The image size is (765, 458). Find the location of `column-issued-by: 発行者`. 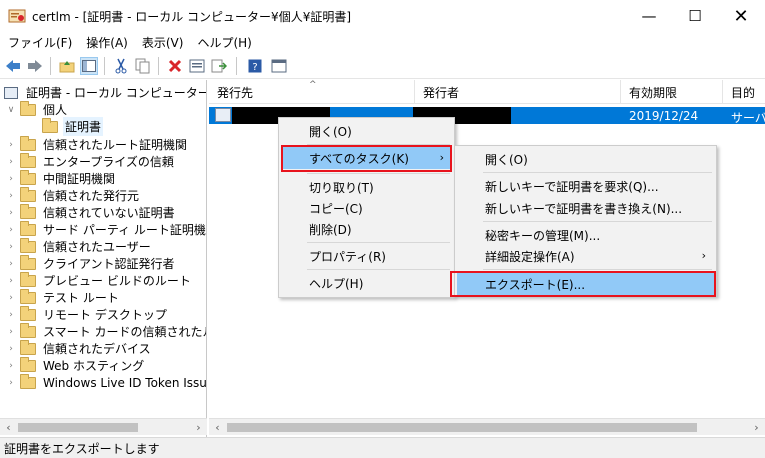

column-issued-by: 発行者 is located at coordinates (518, 92).